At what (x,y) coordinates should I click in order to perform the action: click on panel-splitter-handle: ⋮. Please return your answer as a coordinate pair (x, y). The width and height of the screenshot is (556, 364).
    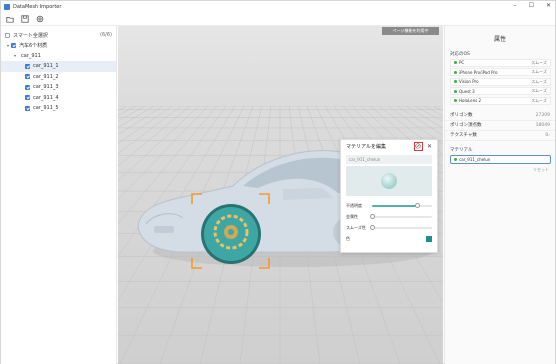
    Looking at the image, I should click on (232, 219).